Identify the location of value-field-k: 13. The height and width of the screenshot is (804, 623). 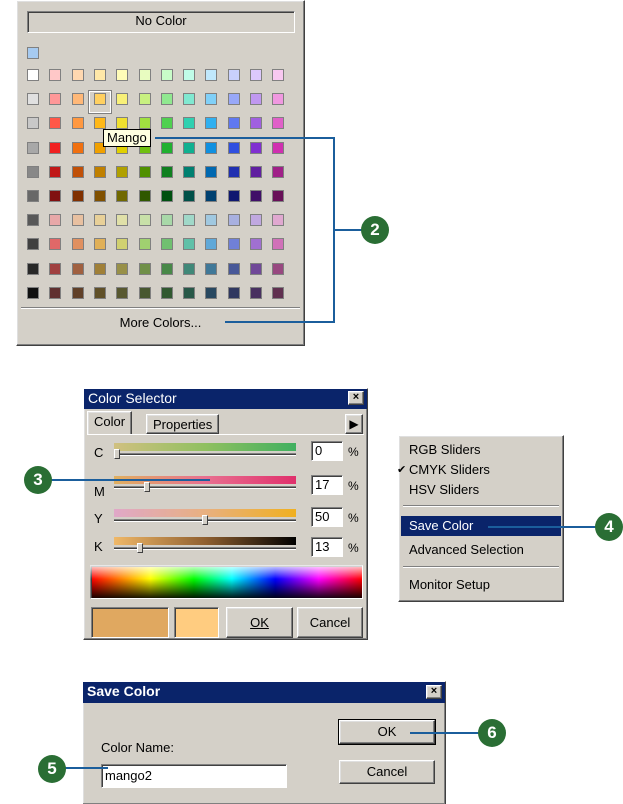
(327, 547).